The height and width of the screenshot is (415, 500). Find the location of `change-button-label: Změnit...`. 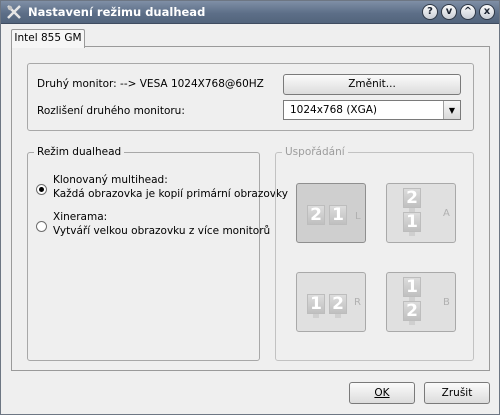

change-button-label: Změnit... is located at coordinates (372, 84).